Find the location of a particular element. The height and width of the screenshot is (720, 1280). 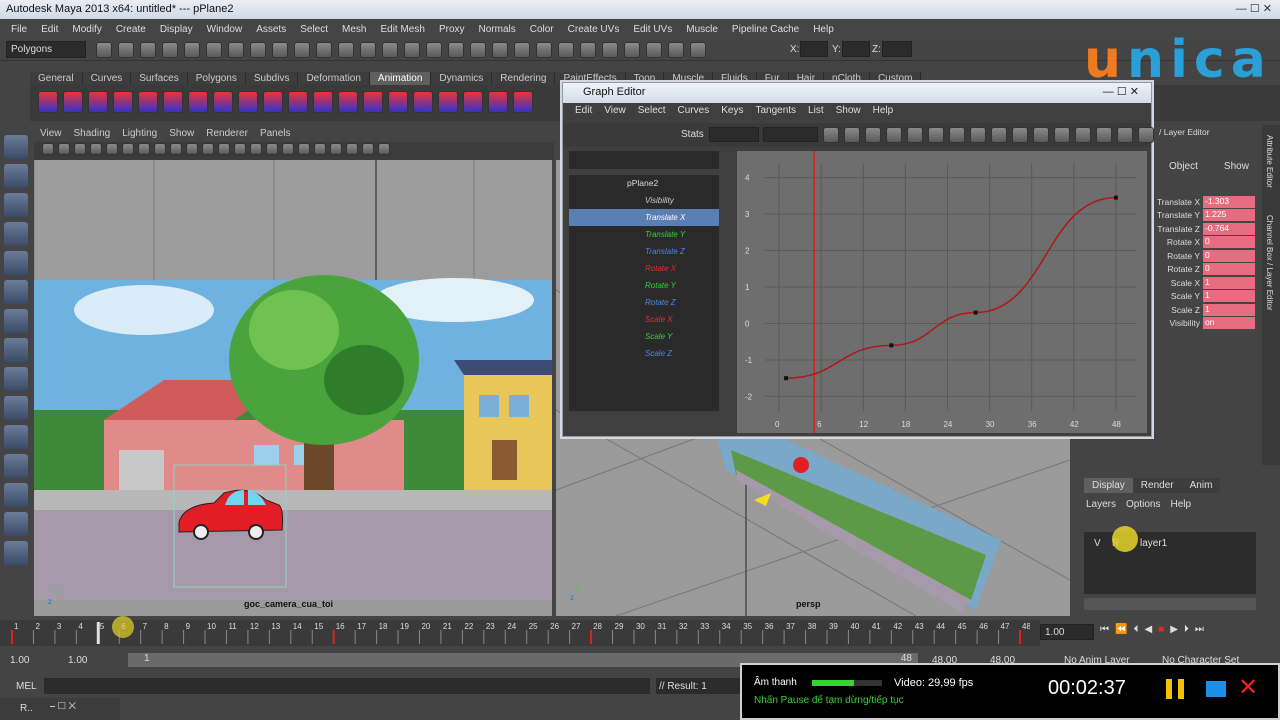

viewport-menu-panels: Panels is located at coordinates (275, 135).